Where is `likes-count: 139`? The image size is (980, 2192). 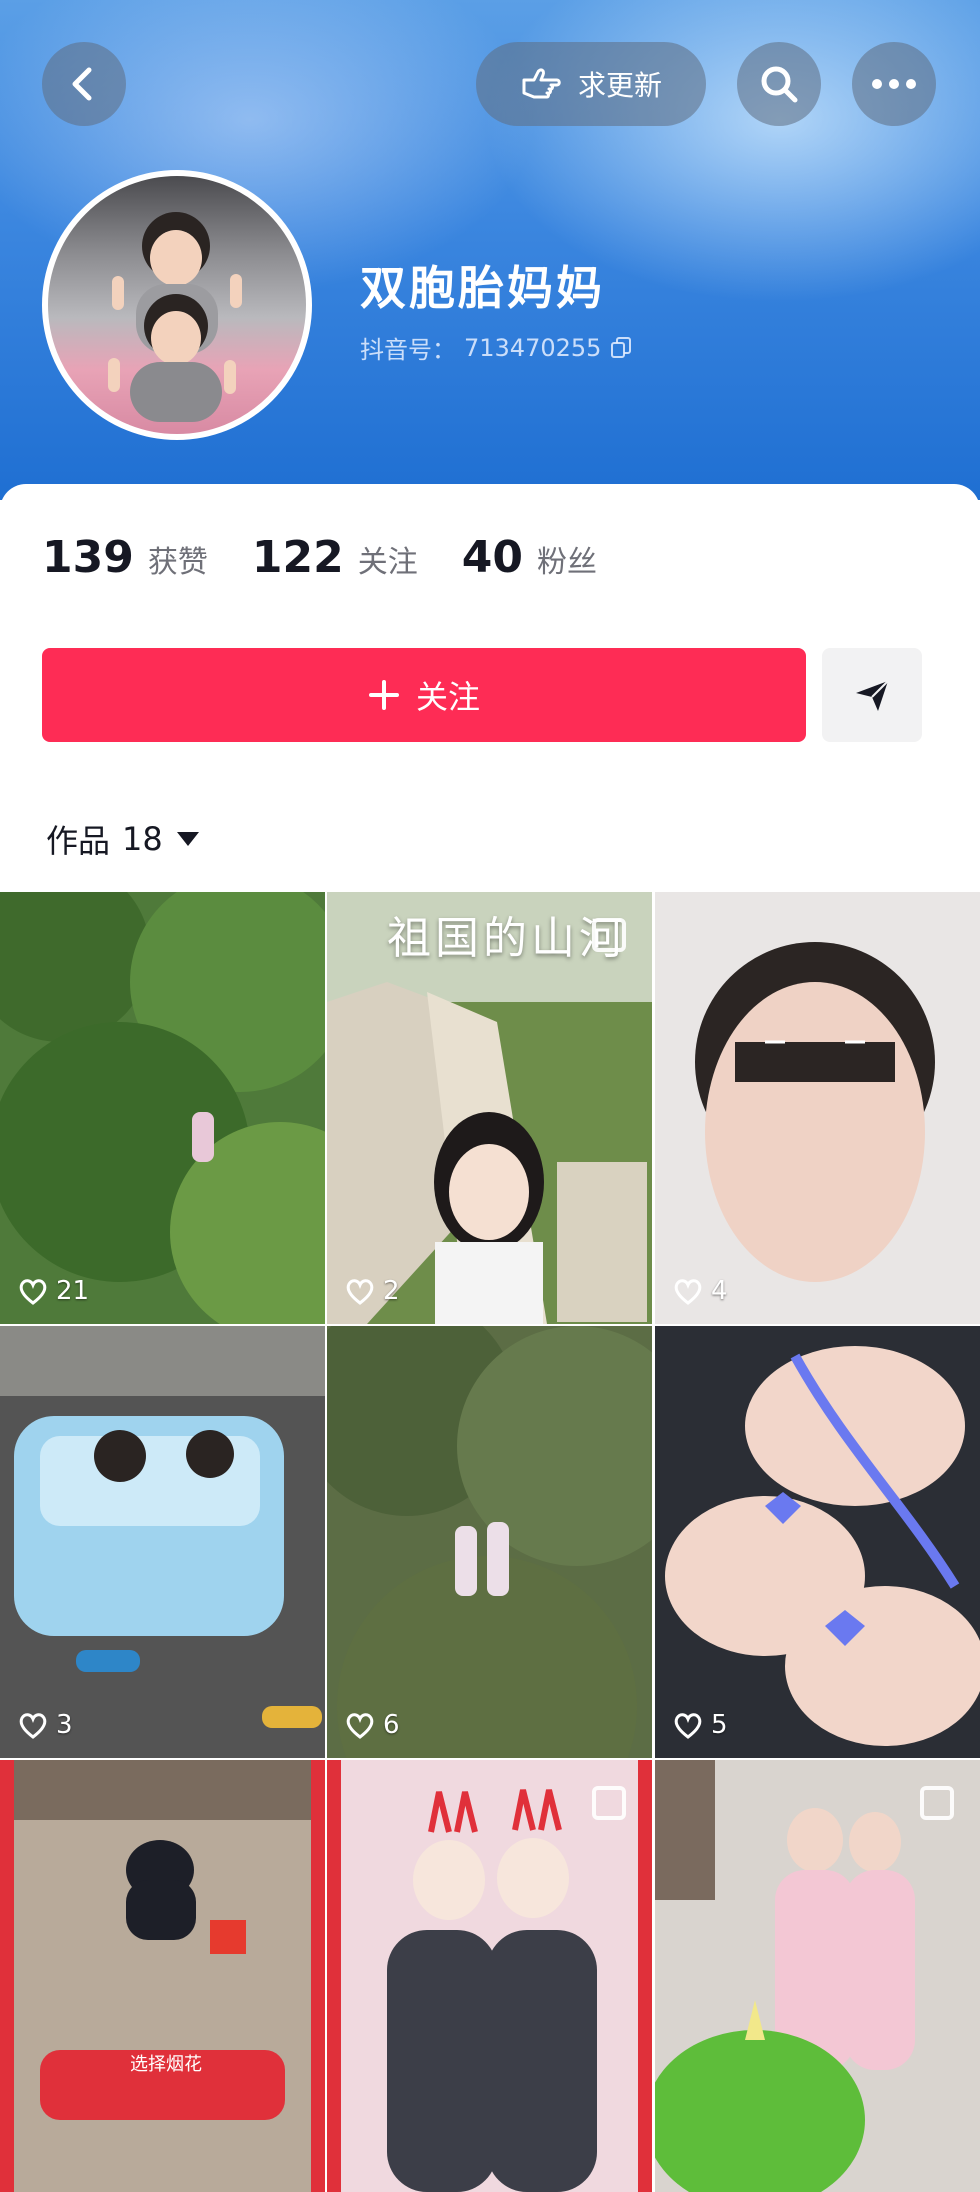
likes-count: 139 is located at coordinates (88, 557).